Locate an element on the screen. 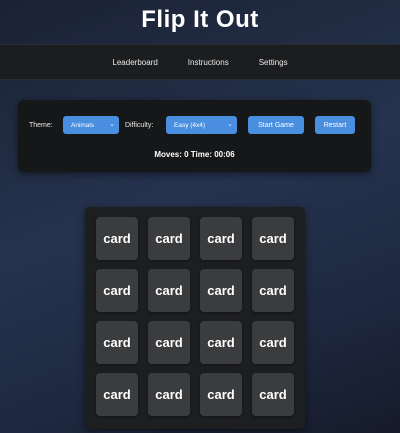  restart-button: Restart is located at coordinates (335, 125).